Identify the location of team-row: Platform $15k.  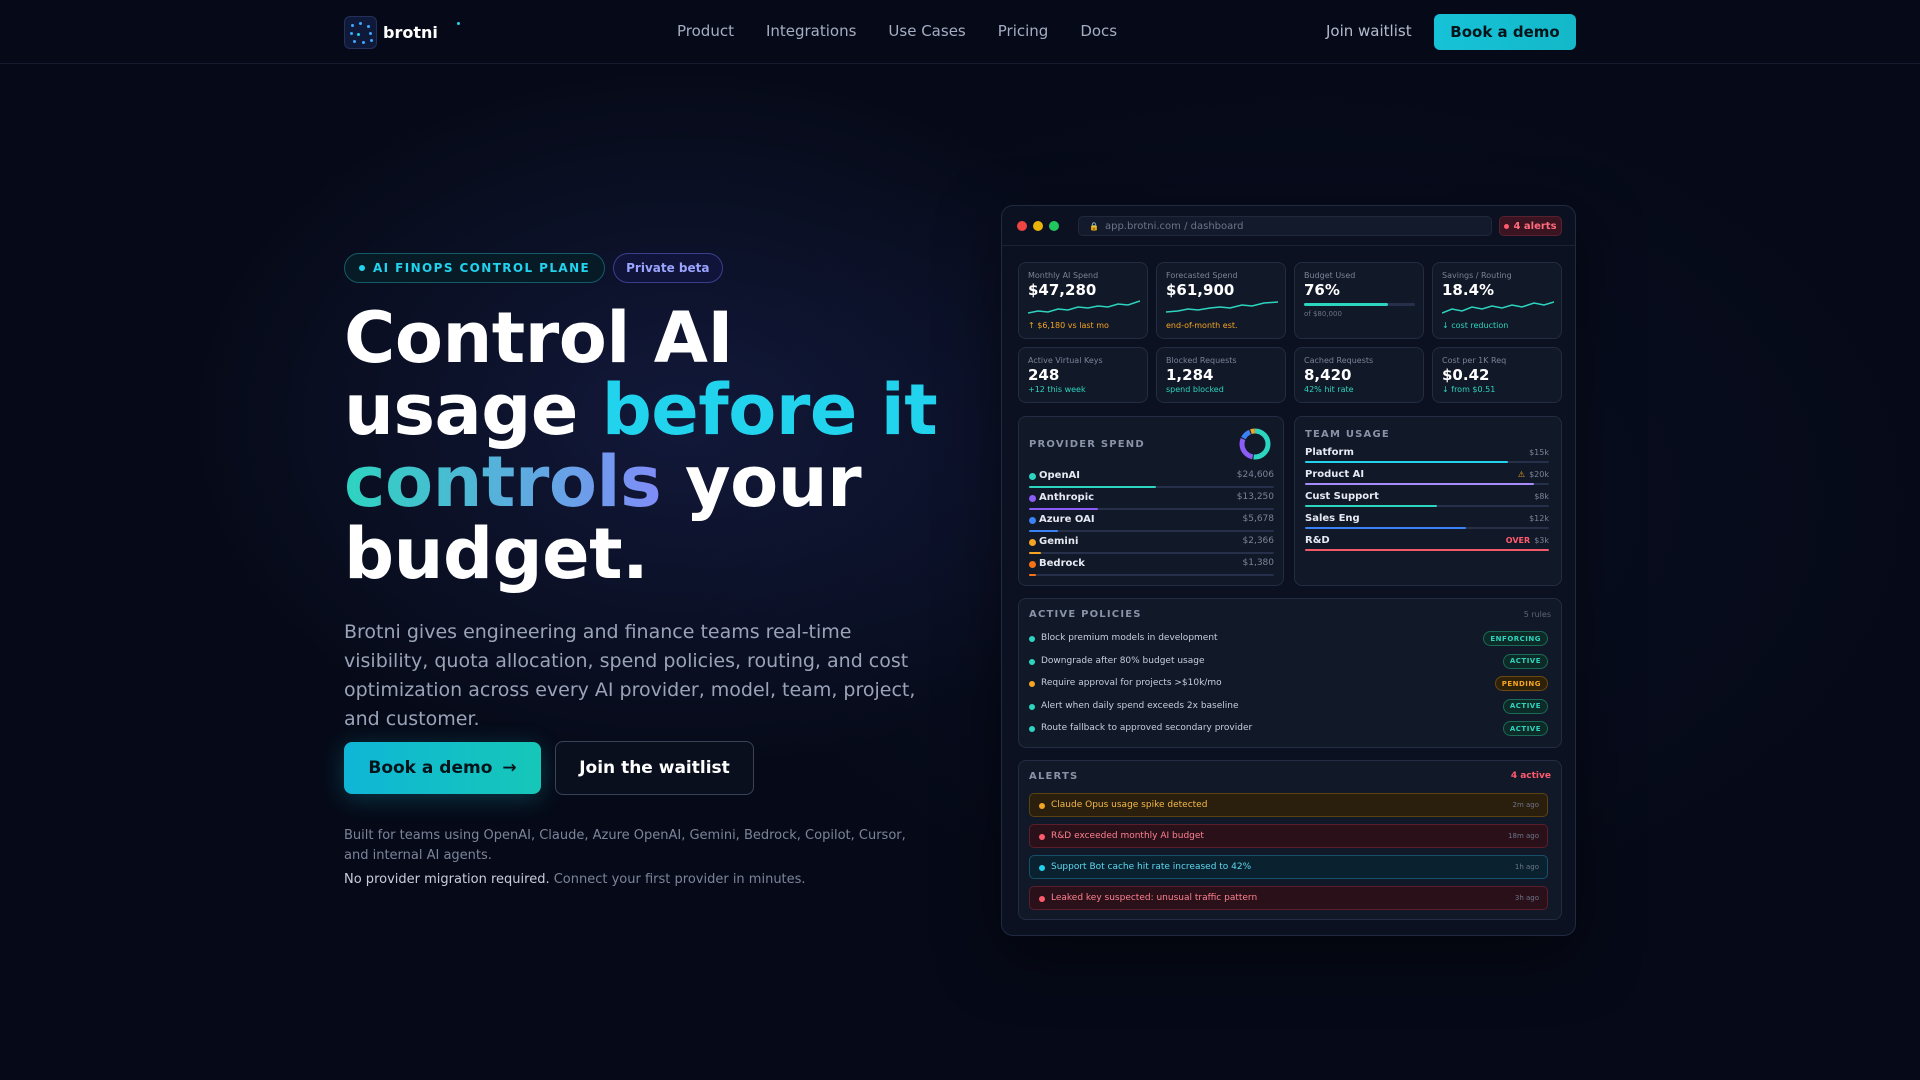
(1427, 458).